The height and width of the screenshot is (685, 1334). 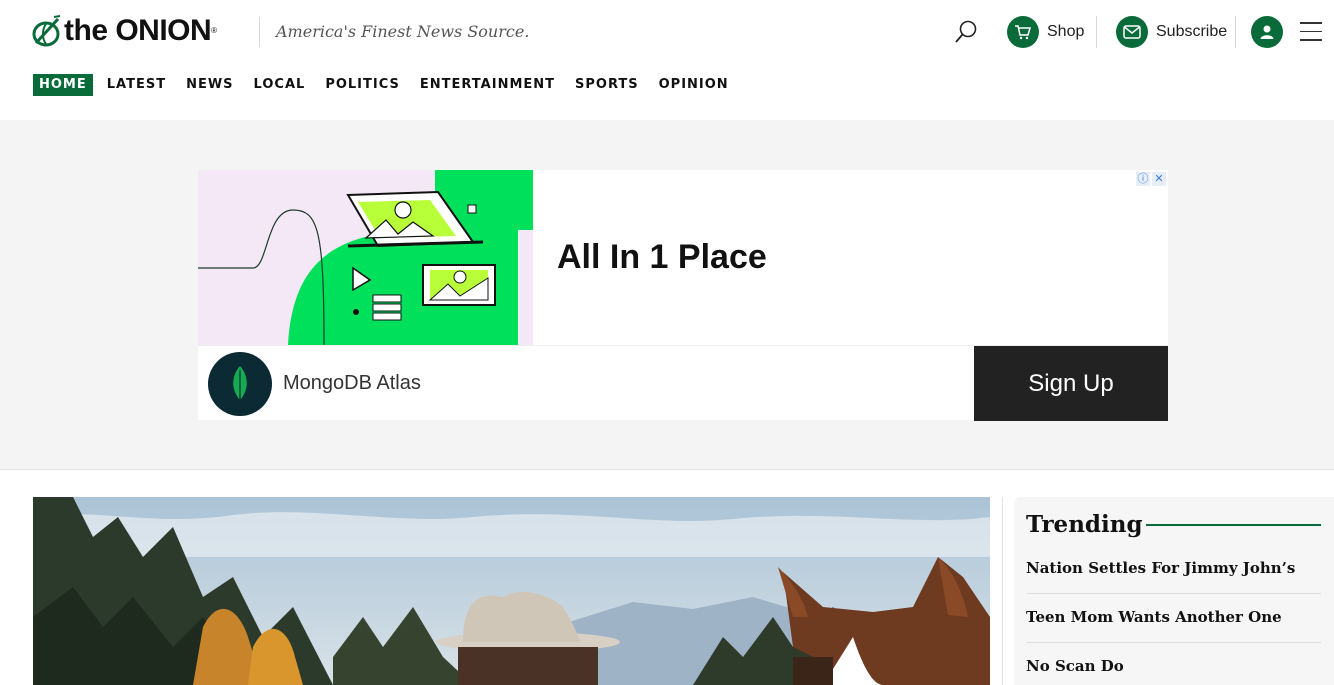 I want to click on subscribe-button: Subscribe, so click(x=1171, y=32).